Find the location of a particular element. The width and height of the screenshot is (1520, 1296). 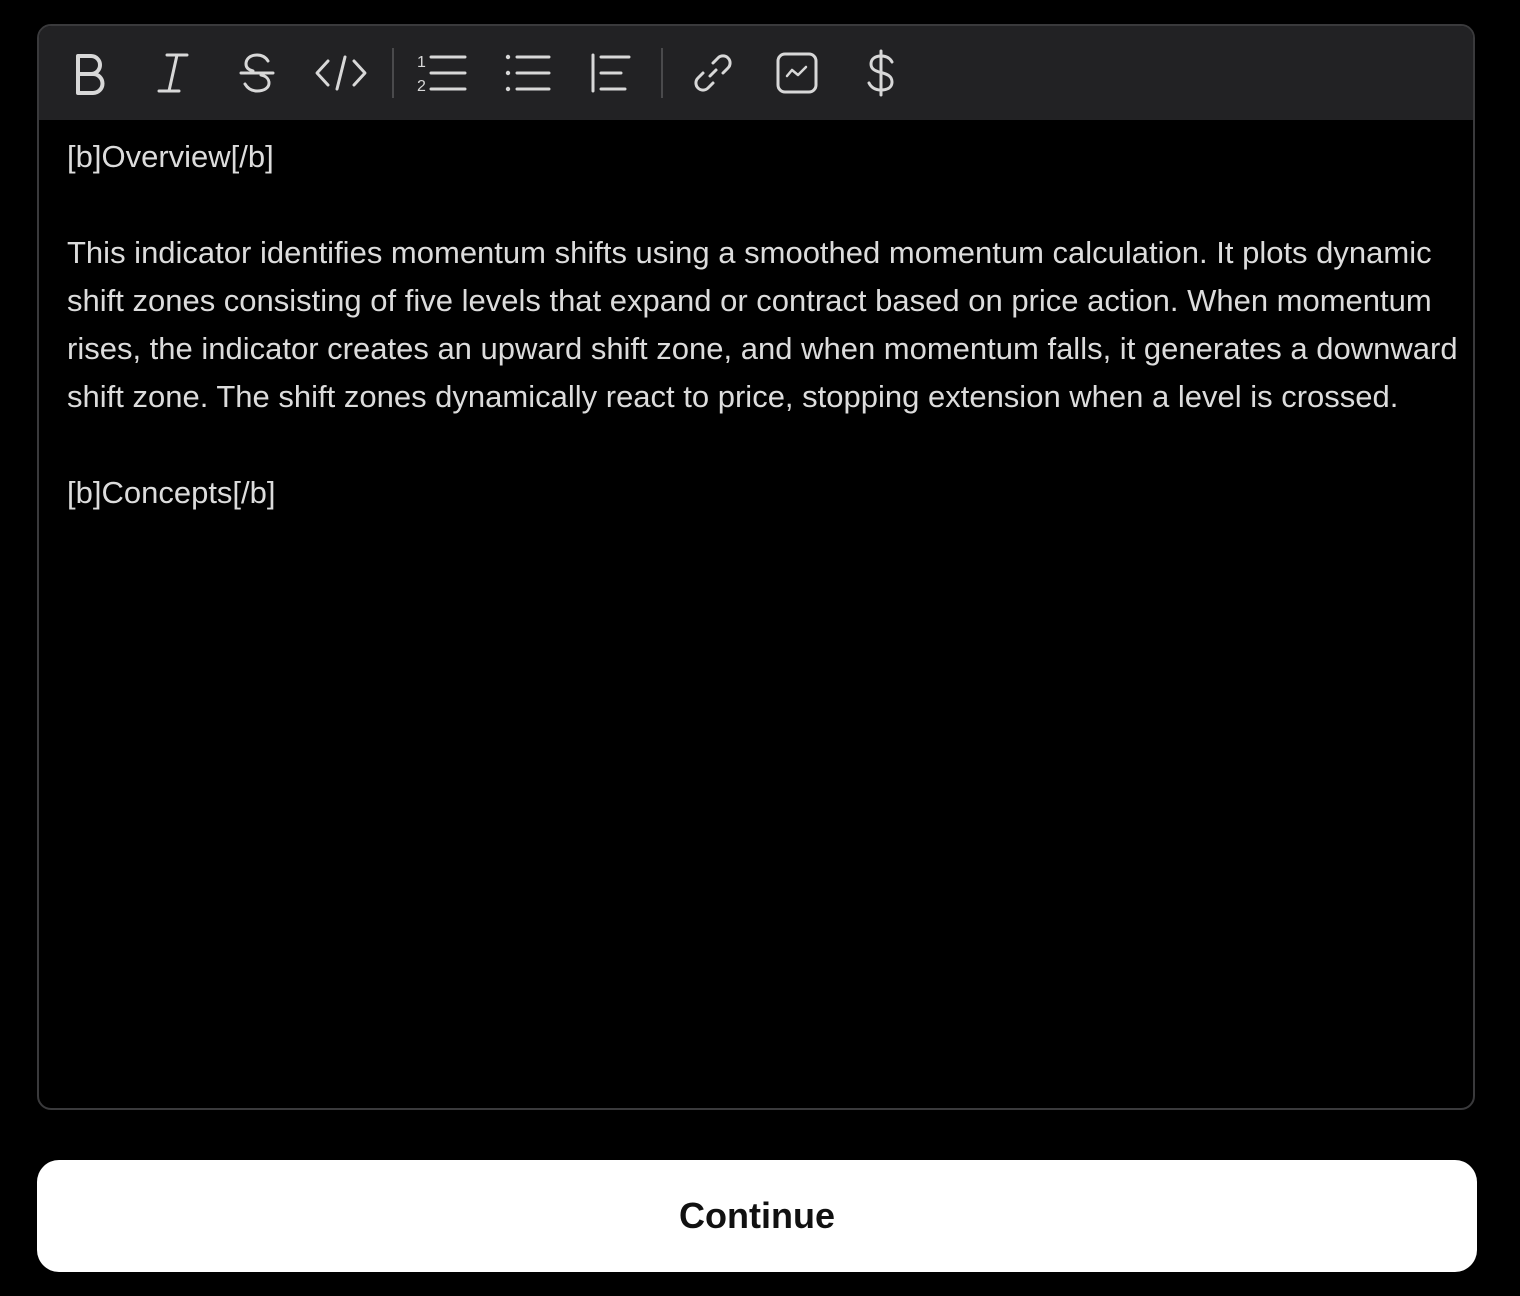

italic-button is located at coordinates (173, 73).